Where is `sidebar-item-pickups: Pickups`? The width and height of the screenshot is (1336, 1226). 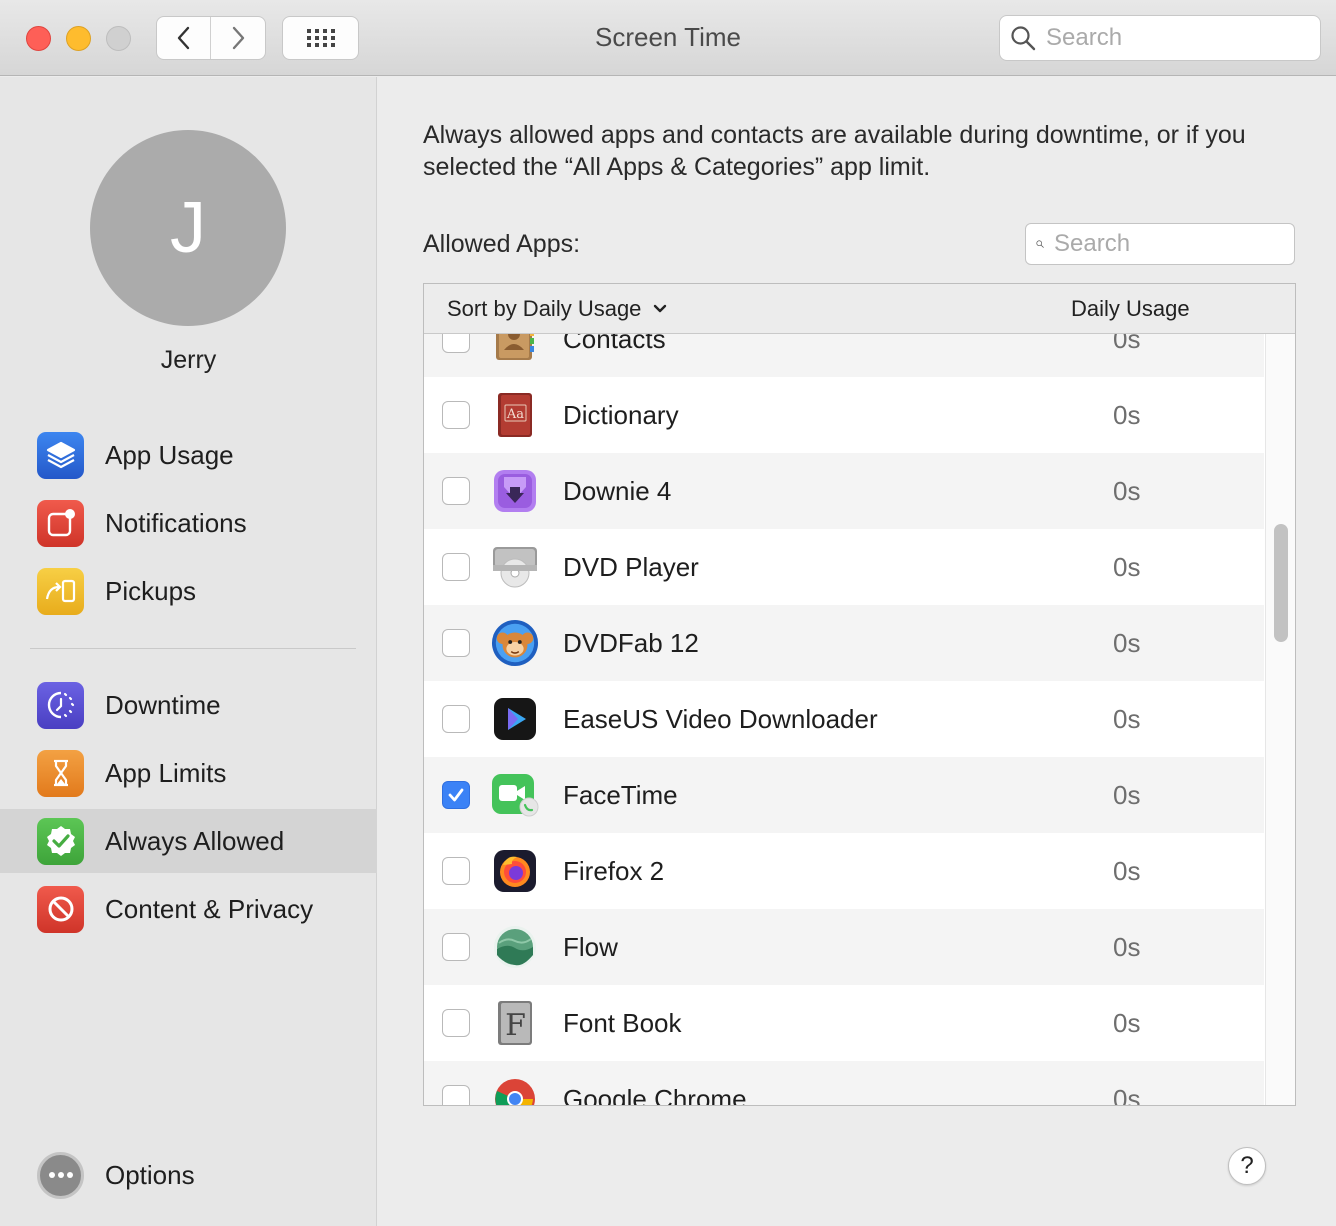 sidebar-item-pickups: Pickups is located at coordinates (188, 591).